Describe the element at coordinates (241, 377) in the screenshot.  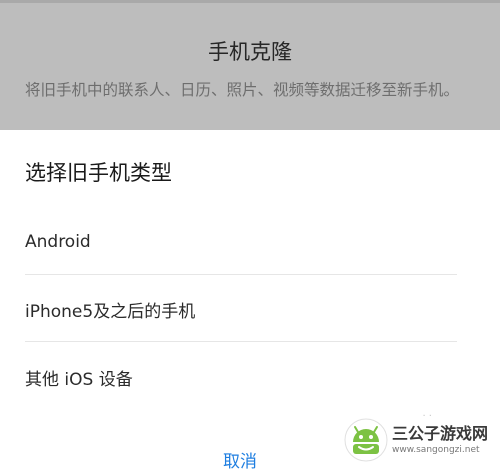
I see `option-other-ios: 其他 iOS 设备` at that location.